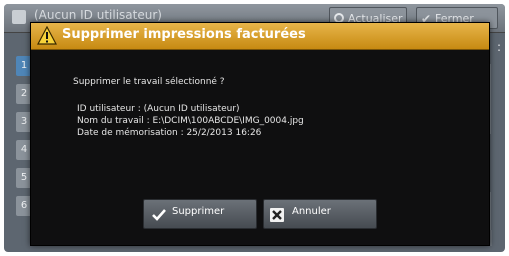  What do you see at coordinates (47, 35) in the screenshot?
I see `warning-icon` at bounding box center [47, 35].